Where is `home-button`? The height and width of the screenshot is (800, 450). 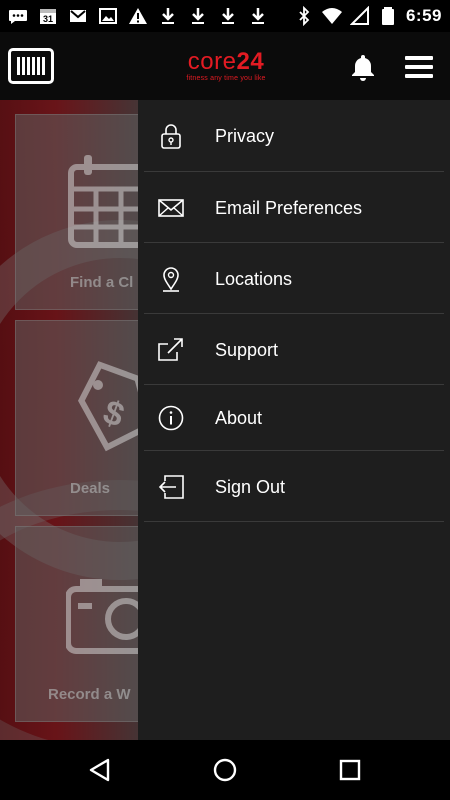
home-button is located at coordinates (225, 770).